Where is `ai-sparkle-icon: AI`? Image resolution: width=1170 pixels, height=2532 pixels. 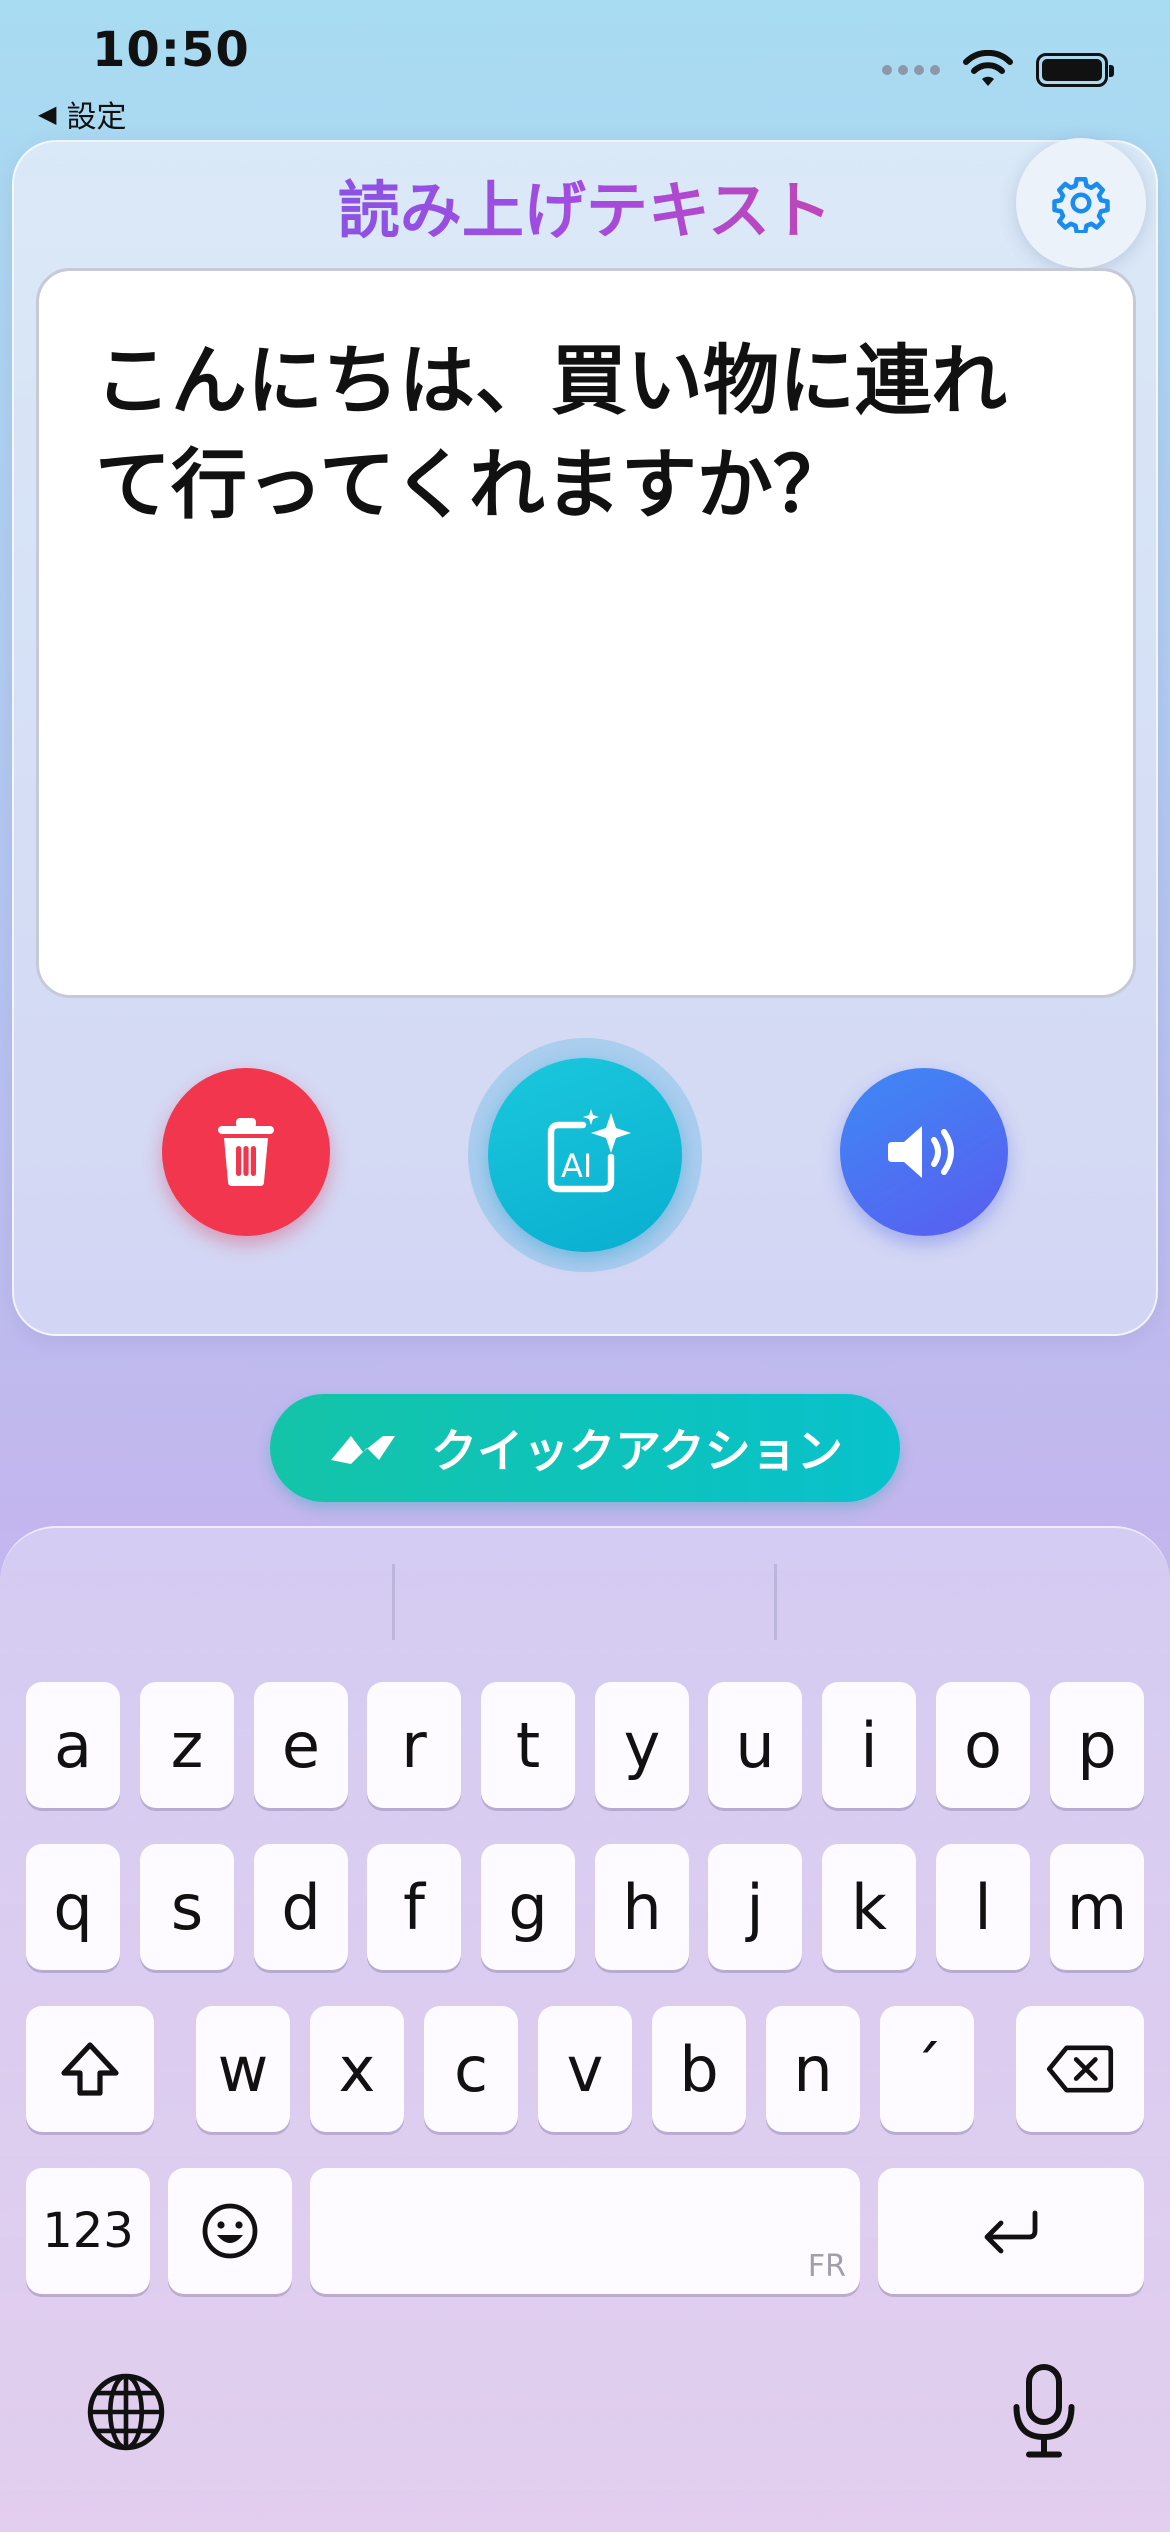
ai-sparkle-icon: AI is located at coordinates (589, 1151).